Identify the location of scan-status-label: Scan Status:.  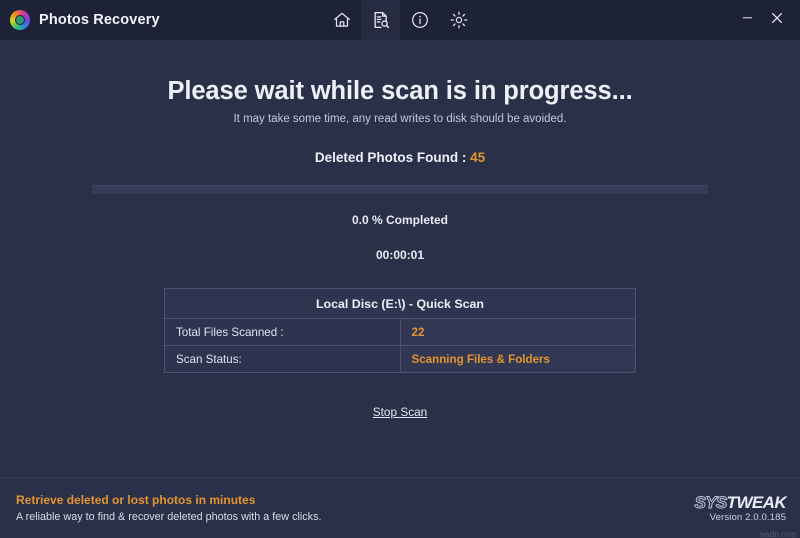
(282, 359).